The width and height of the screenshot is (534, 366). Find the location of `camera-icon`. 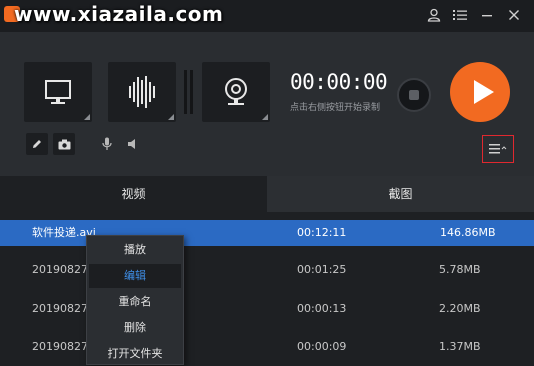

camera-icon is located at coordinates (64, 144).